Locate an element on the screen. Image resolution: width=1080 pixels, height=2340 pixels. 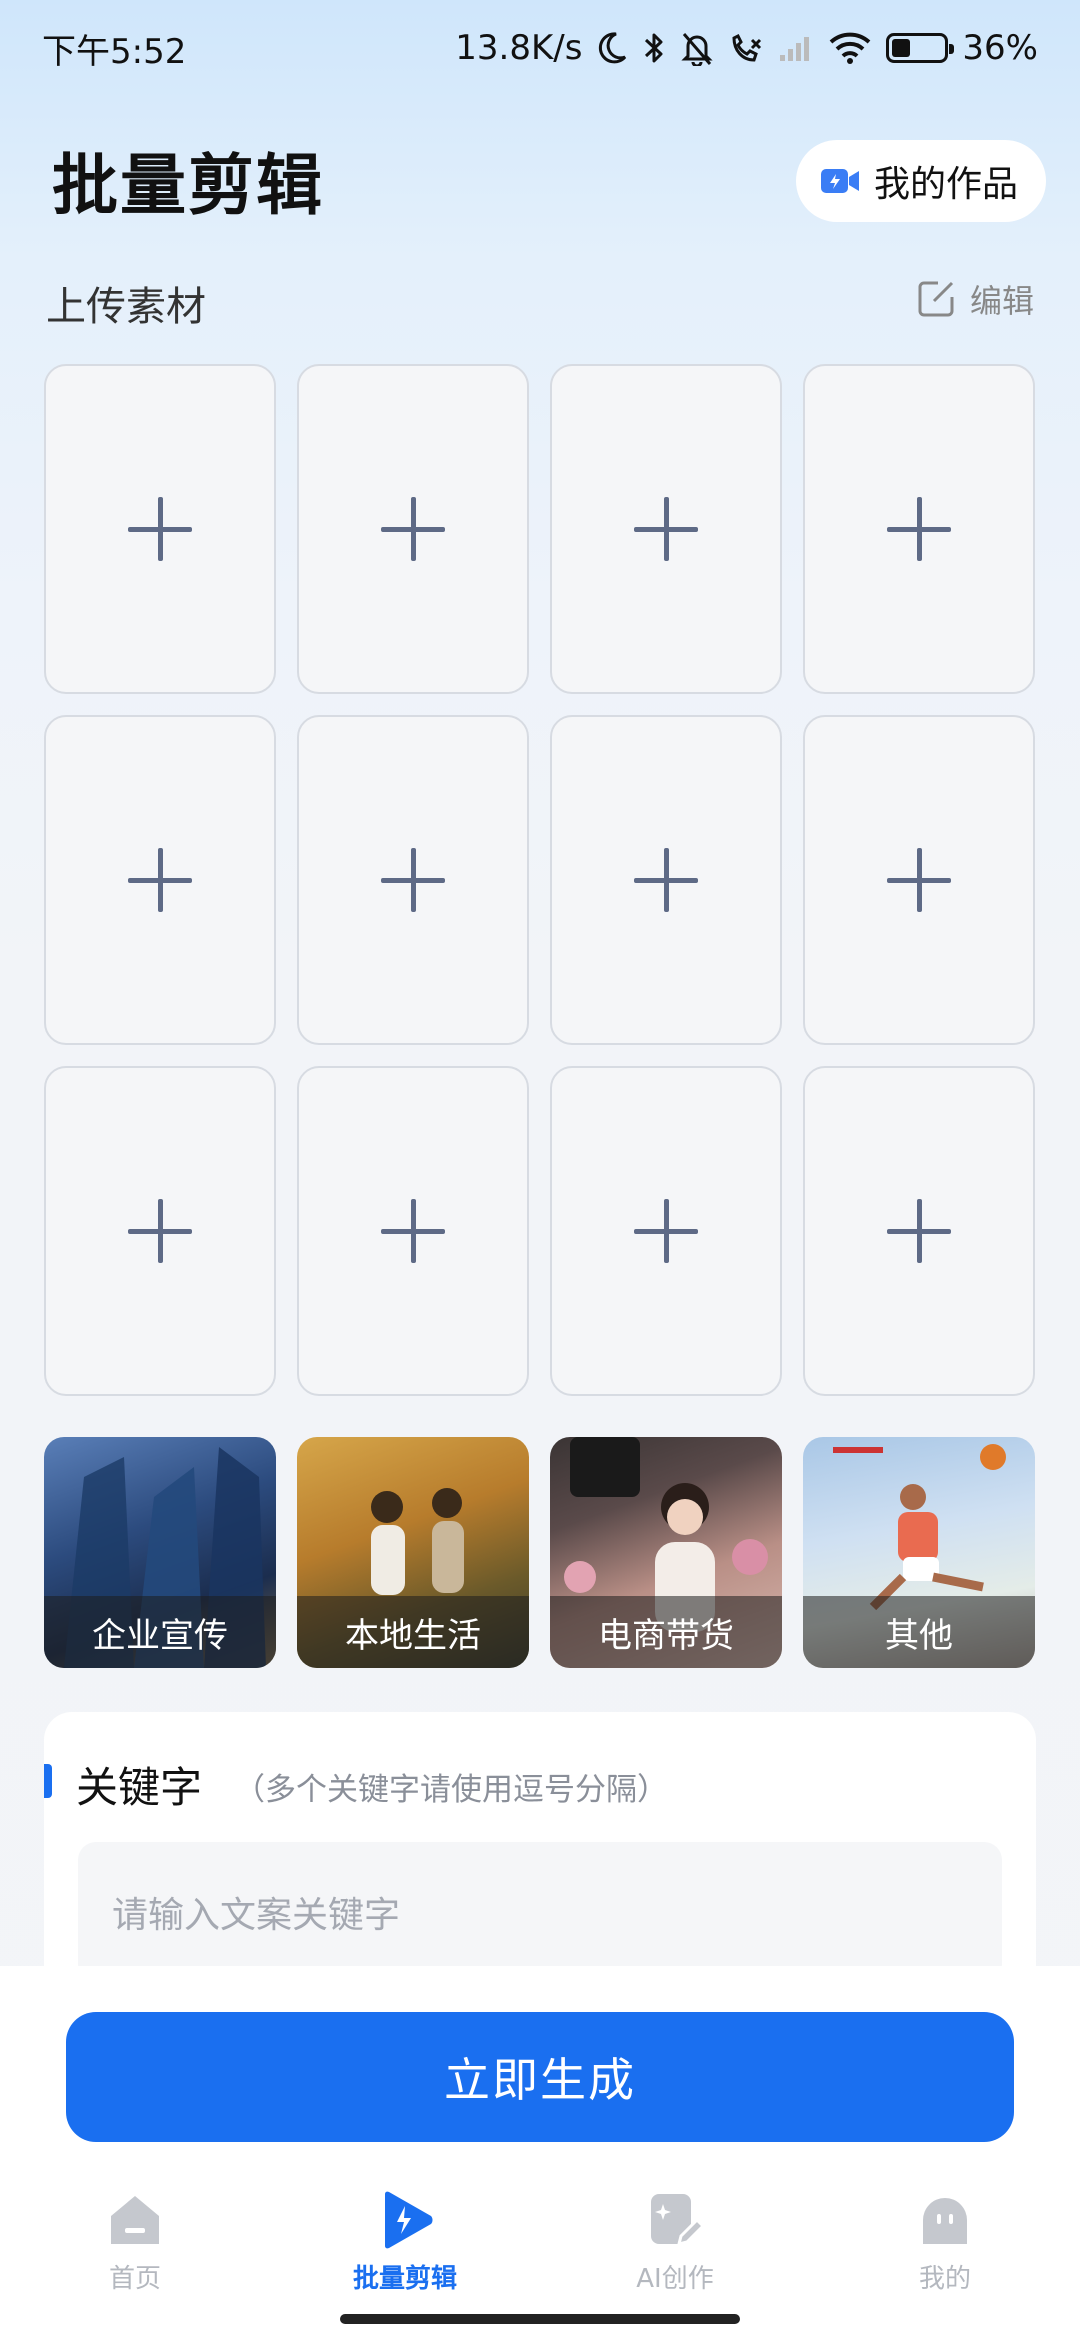
profile-icon is located at coordinates (945, 2221).